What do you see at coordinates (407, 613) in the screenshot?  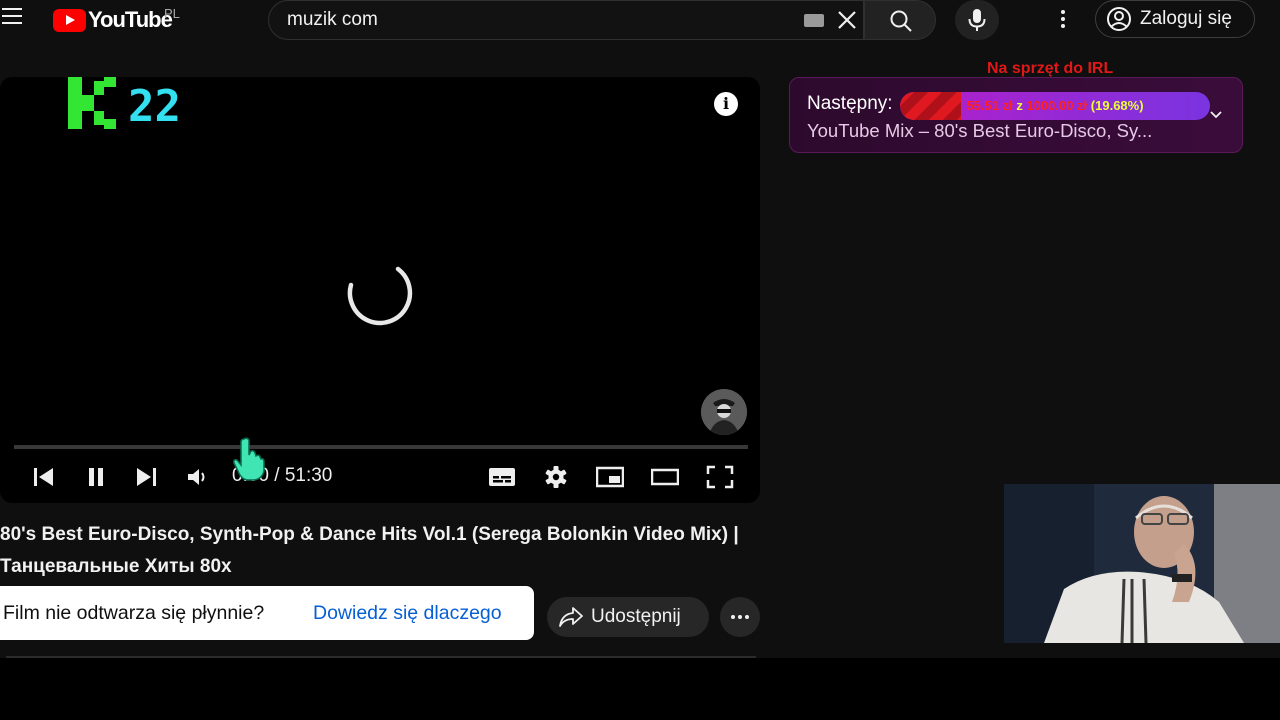 I see `learn-why-link: Dowiedz się dlaczego` at bounding box center [407, 613].